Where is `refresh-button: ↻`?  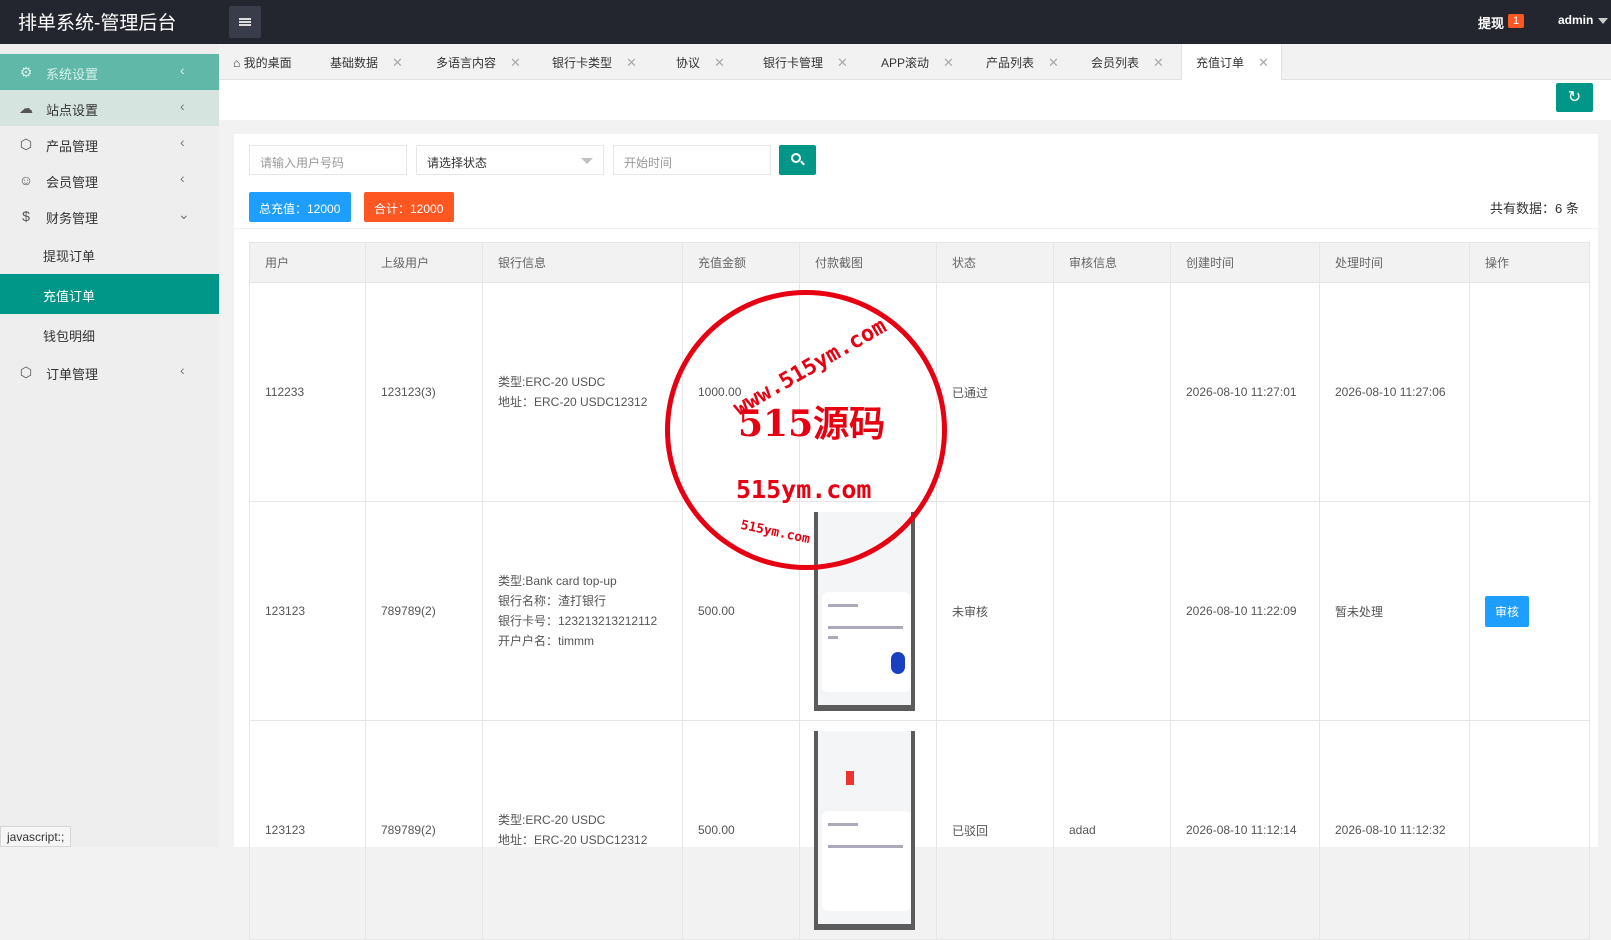
refresh-button: ↻ is located at coordinates (1574, 97).